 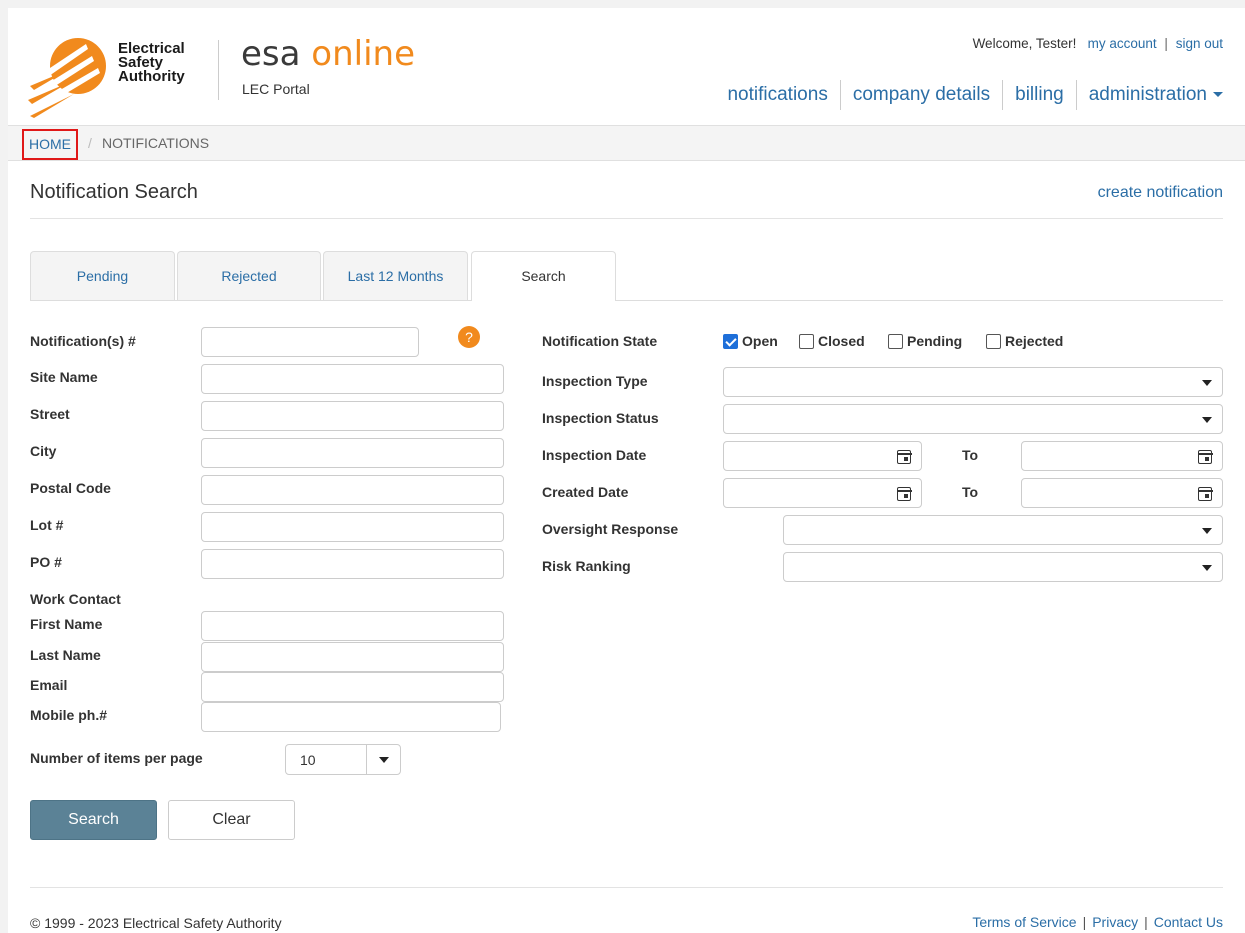 I want to click on footer-divider, so click(x=626, y=887).